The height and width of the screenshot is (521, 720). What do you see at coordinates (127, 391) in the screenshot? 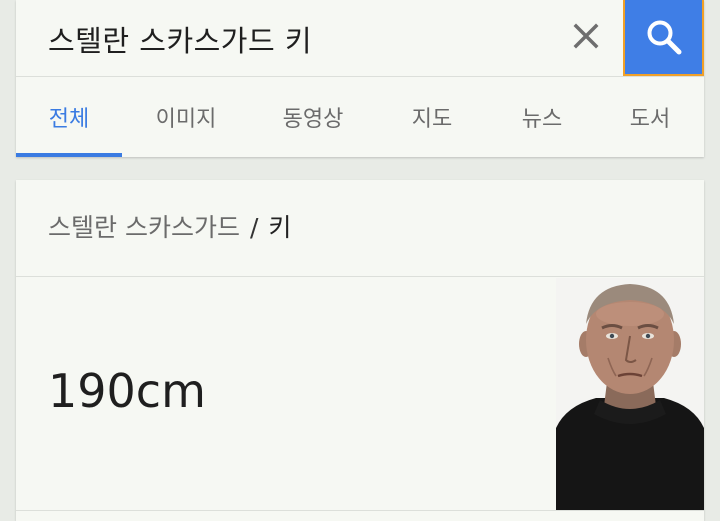
I see `answer-value: 190cm` at bounding box center [127, 391].